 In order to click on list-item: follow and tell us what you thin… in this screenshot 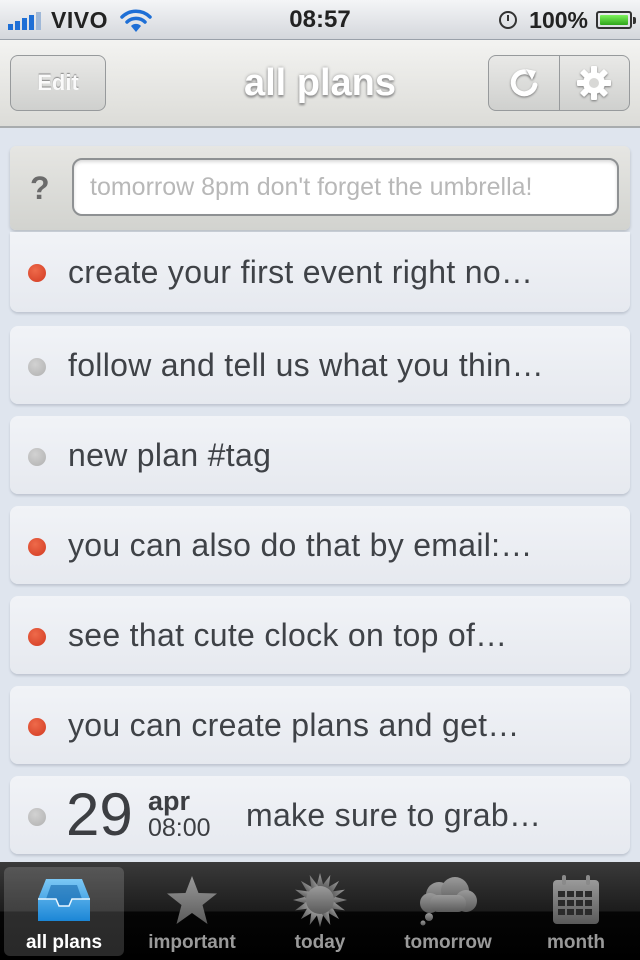, I will do `click(320, 365)`.